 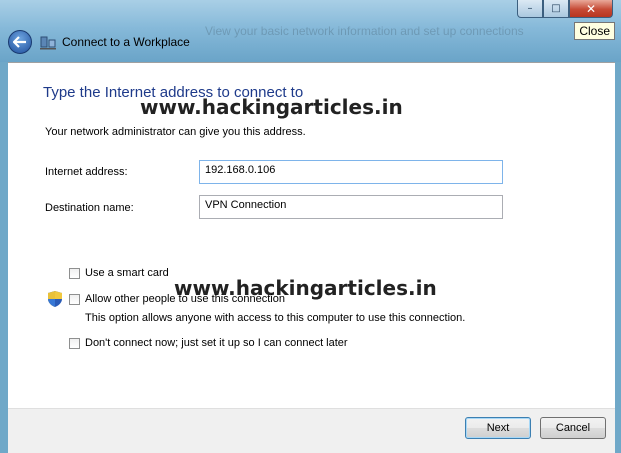 What do you see at coordinates (48, 43) in the screenshot?
I see `network-icon` at bounding box center [48, 43].